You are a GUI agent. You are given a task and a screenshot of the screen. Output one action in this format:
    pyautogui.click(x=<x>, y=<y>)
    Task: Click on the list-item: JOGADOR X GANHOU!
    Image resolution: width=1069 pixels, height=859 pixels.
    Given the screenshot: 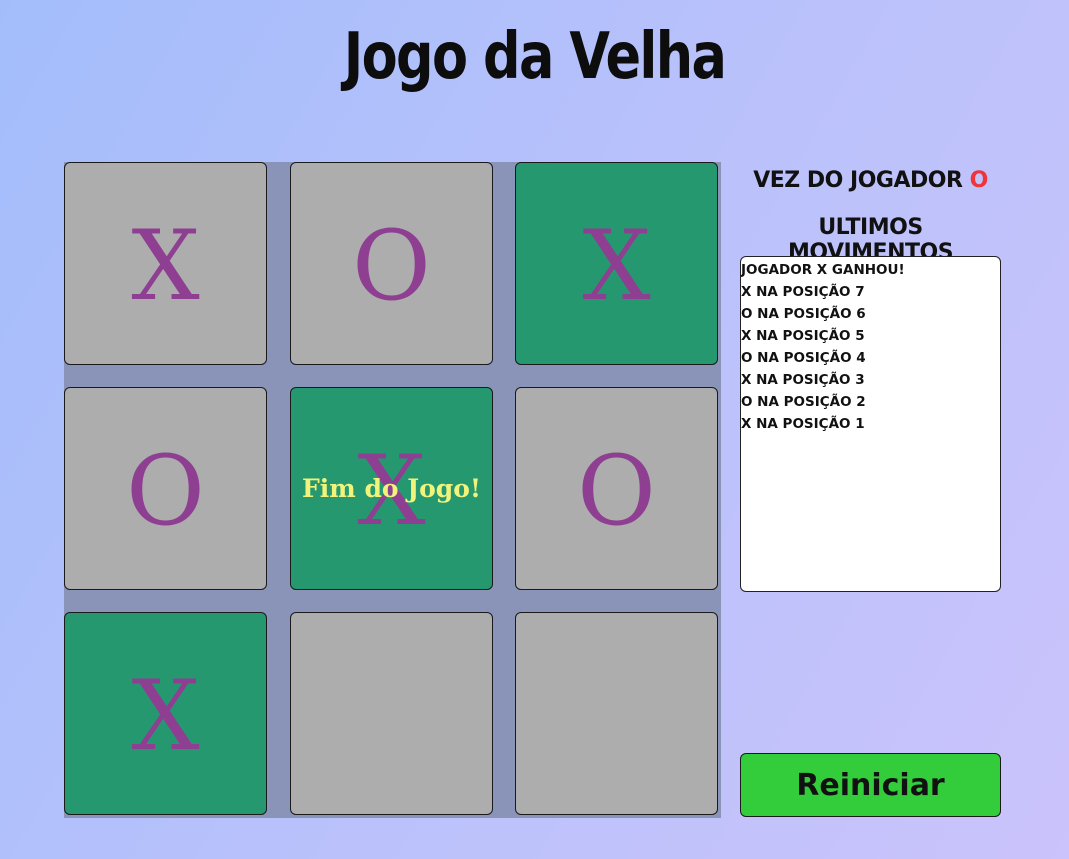 What is the action you would take?
    pyautogui.click(x=823, y=270)
    